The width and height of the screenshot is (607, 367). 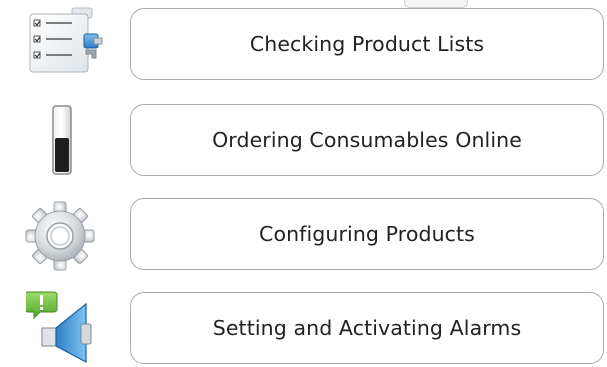 What do you see at coordinates (66, 40) in the screenshot?
I see `checklist-icon` at bounding box center [66, 40].